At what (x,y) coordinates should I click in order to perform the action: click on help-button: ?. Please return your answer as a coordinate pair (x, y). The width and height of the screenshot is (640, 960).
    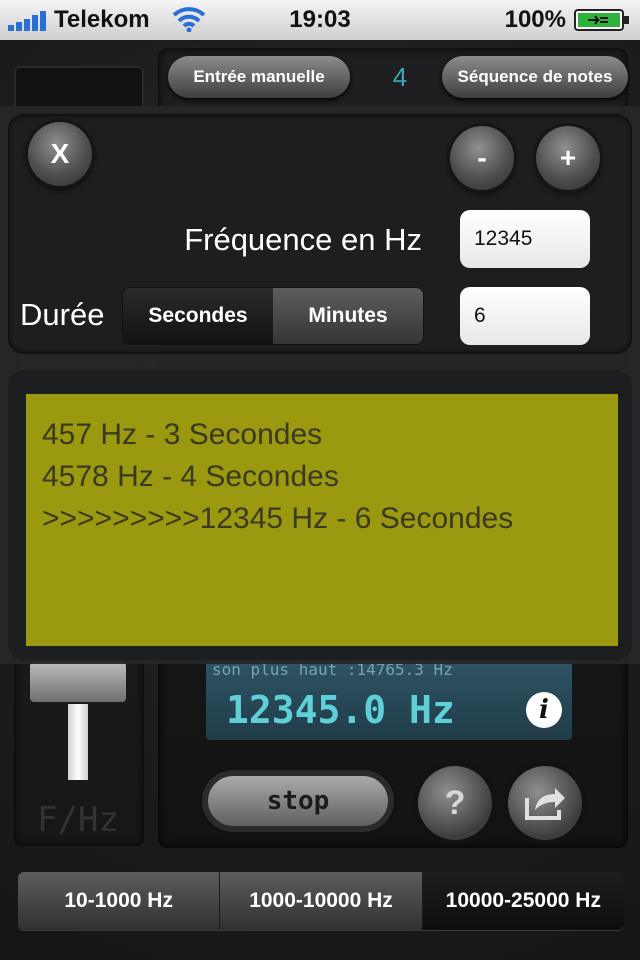
    Looking at the image, I should click on (455, 803).